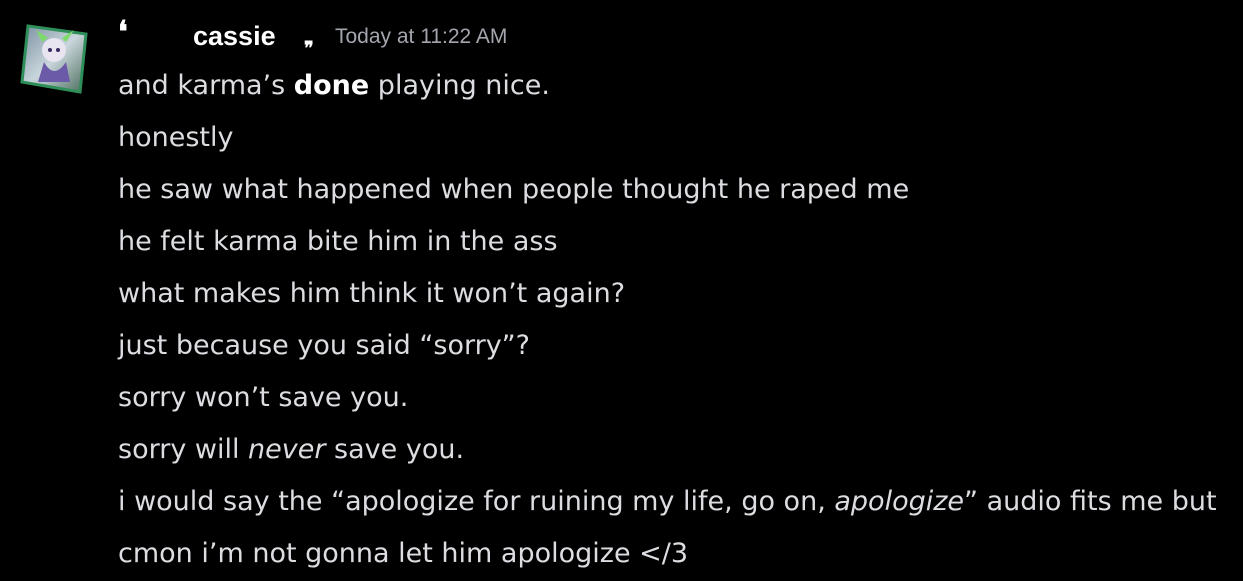  Describe the element at coordinates (287, 449) in the screenshot. I see `italic-text: never` at that location.